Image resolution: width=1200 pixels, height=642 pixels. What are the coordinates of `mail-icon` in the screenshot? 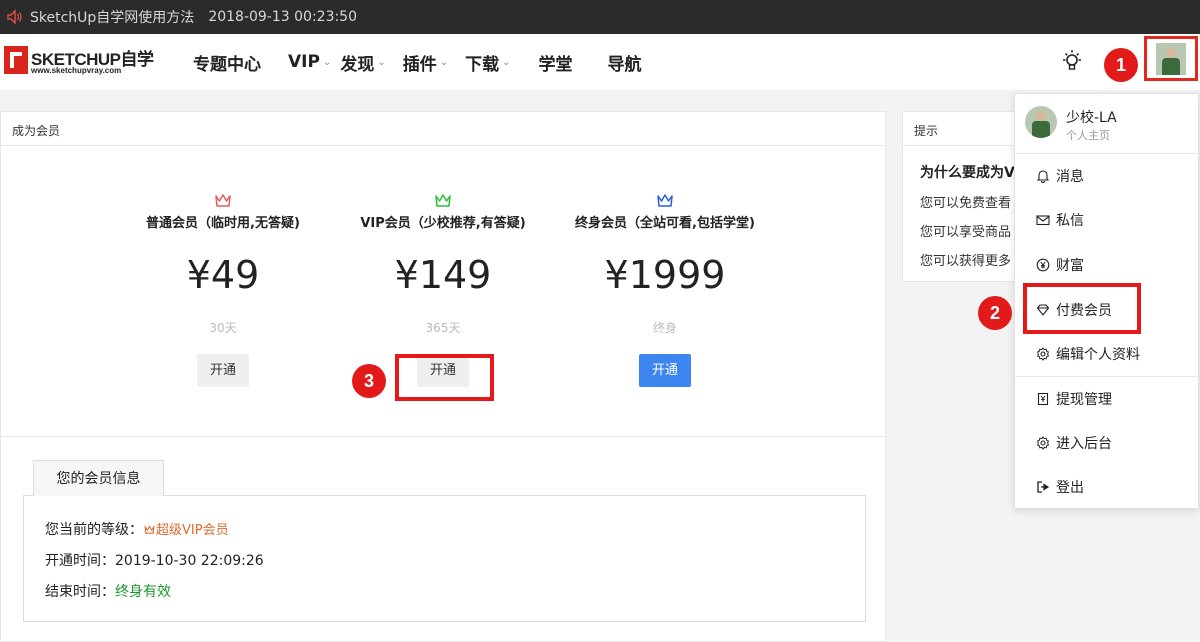 It's located at (1043, 220).